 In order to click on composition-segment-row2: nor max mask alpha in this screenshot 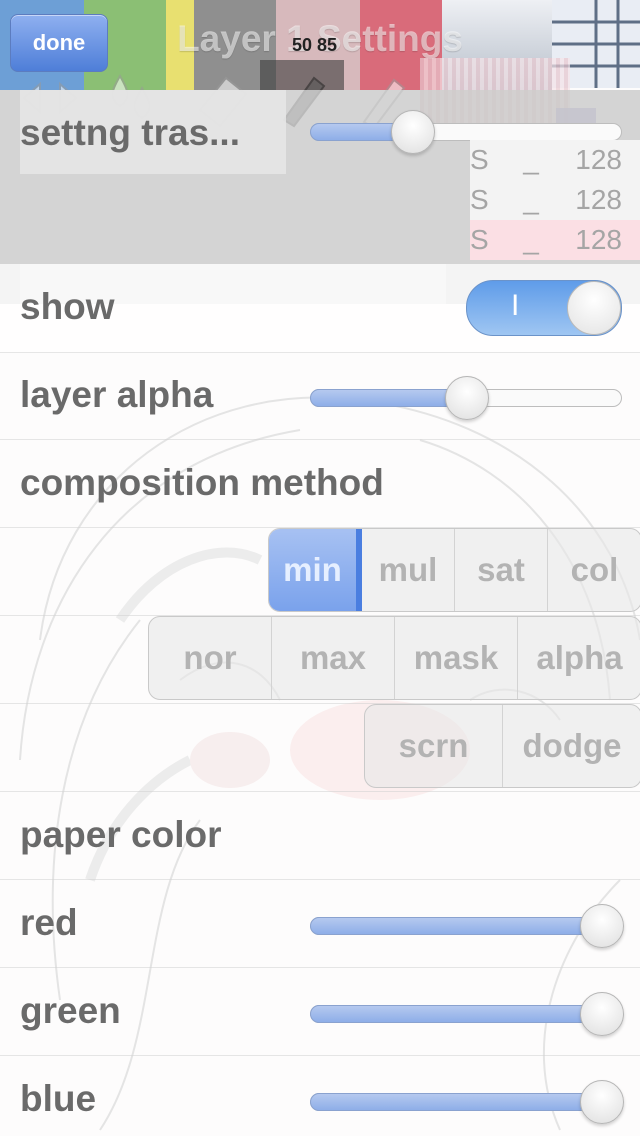, I will do `click(394, 658)`.